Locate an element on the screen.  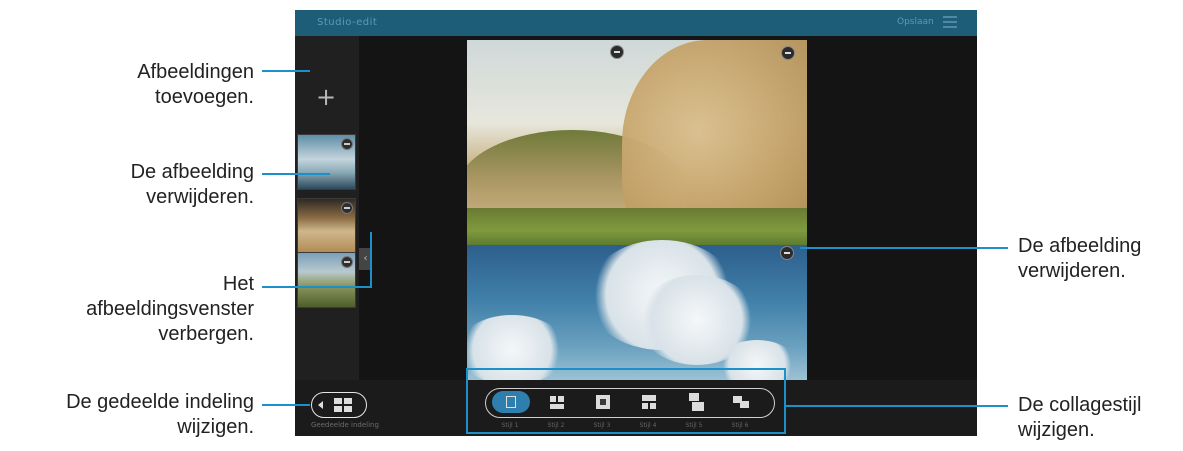
save-button: Opslaan is located at coordinates (915, 22).